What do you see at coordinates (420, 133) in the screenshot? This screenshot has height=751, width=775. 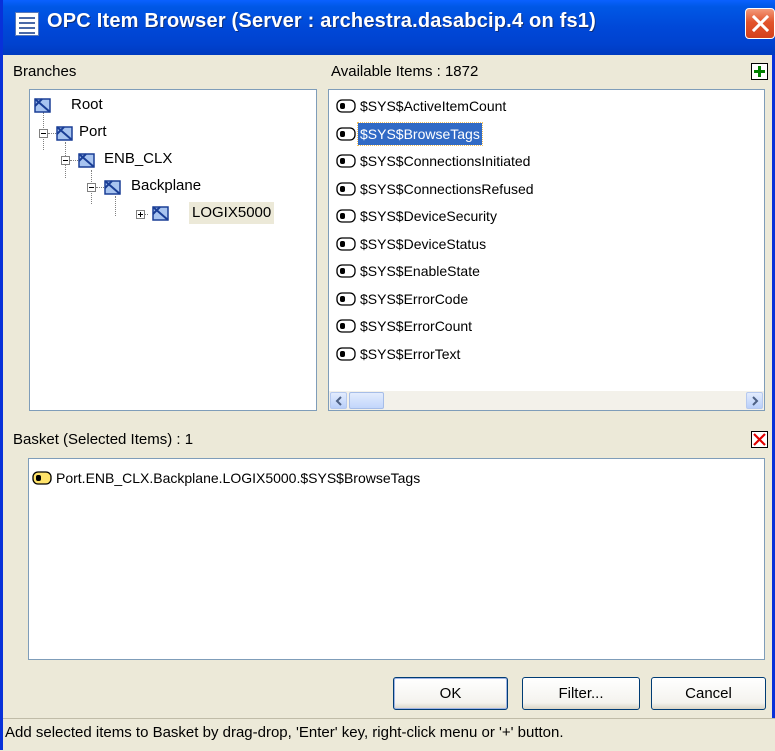 I see `available-item-label: $SYS$BrowseTags` at bounding box center [420, 133].